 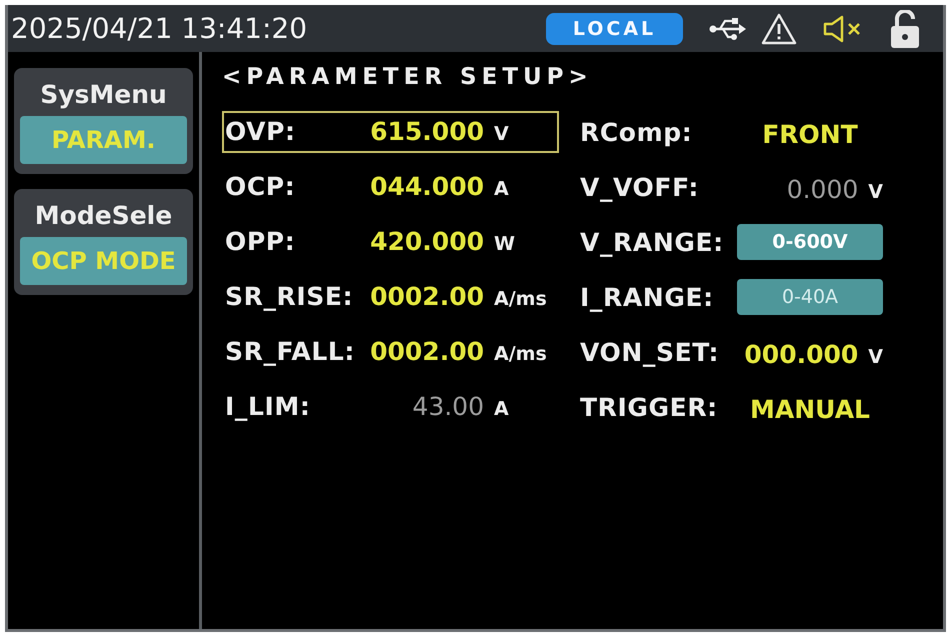 What do you see at coordinates (103, 261) in the screenshot?
I see `menu-option: OCP MODE` at bounding box center [103, 261].